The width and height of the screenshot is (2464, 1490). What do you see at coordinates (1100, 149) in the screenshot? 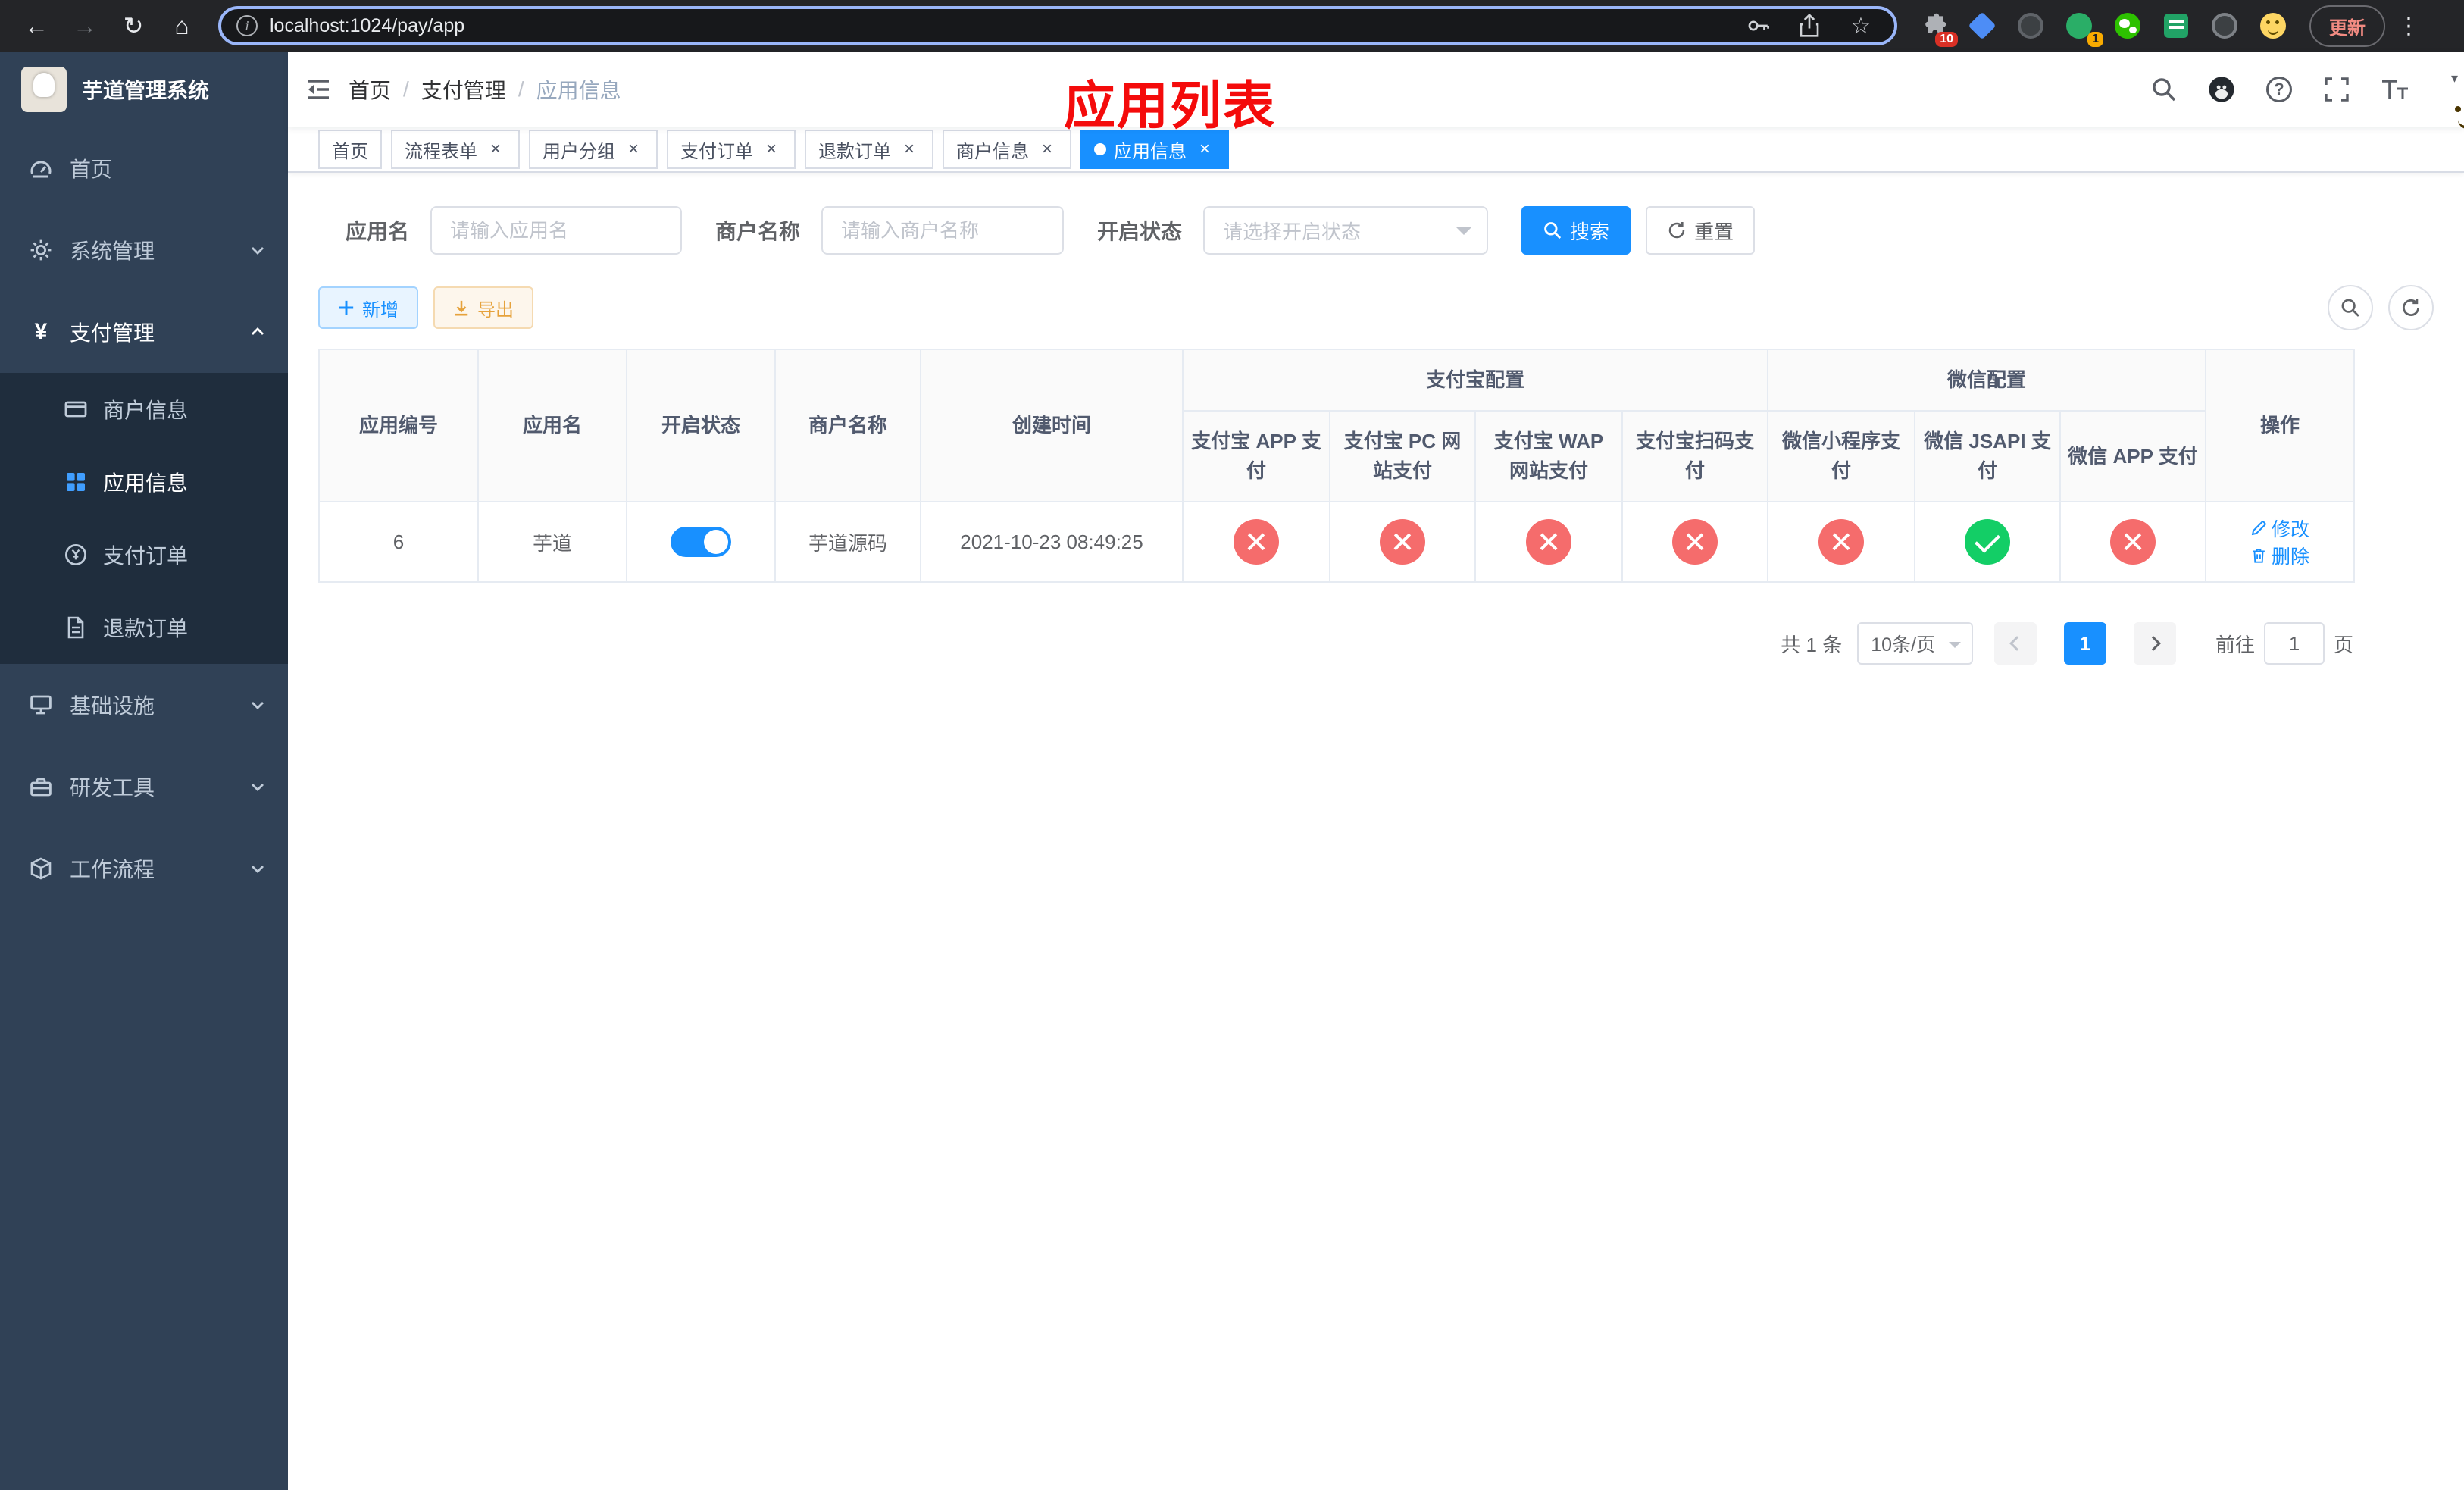
I see `active-tab-dot` at bounding box center [1100, 149].